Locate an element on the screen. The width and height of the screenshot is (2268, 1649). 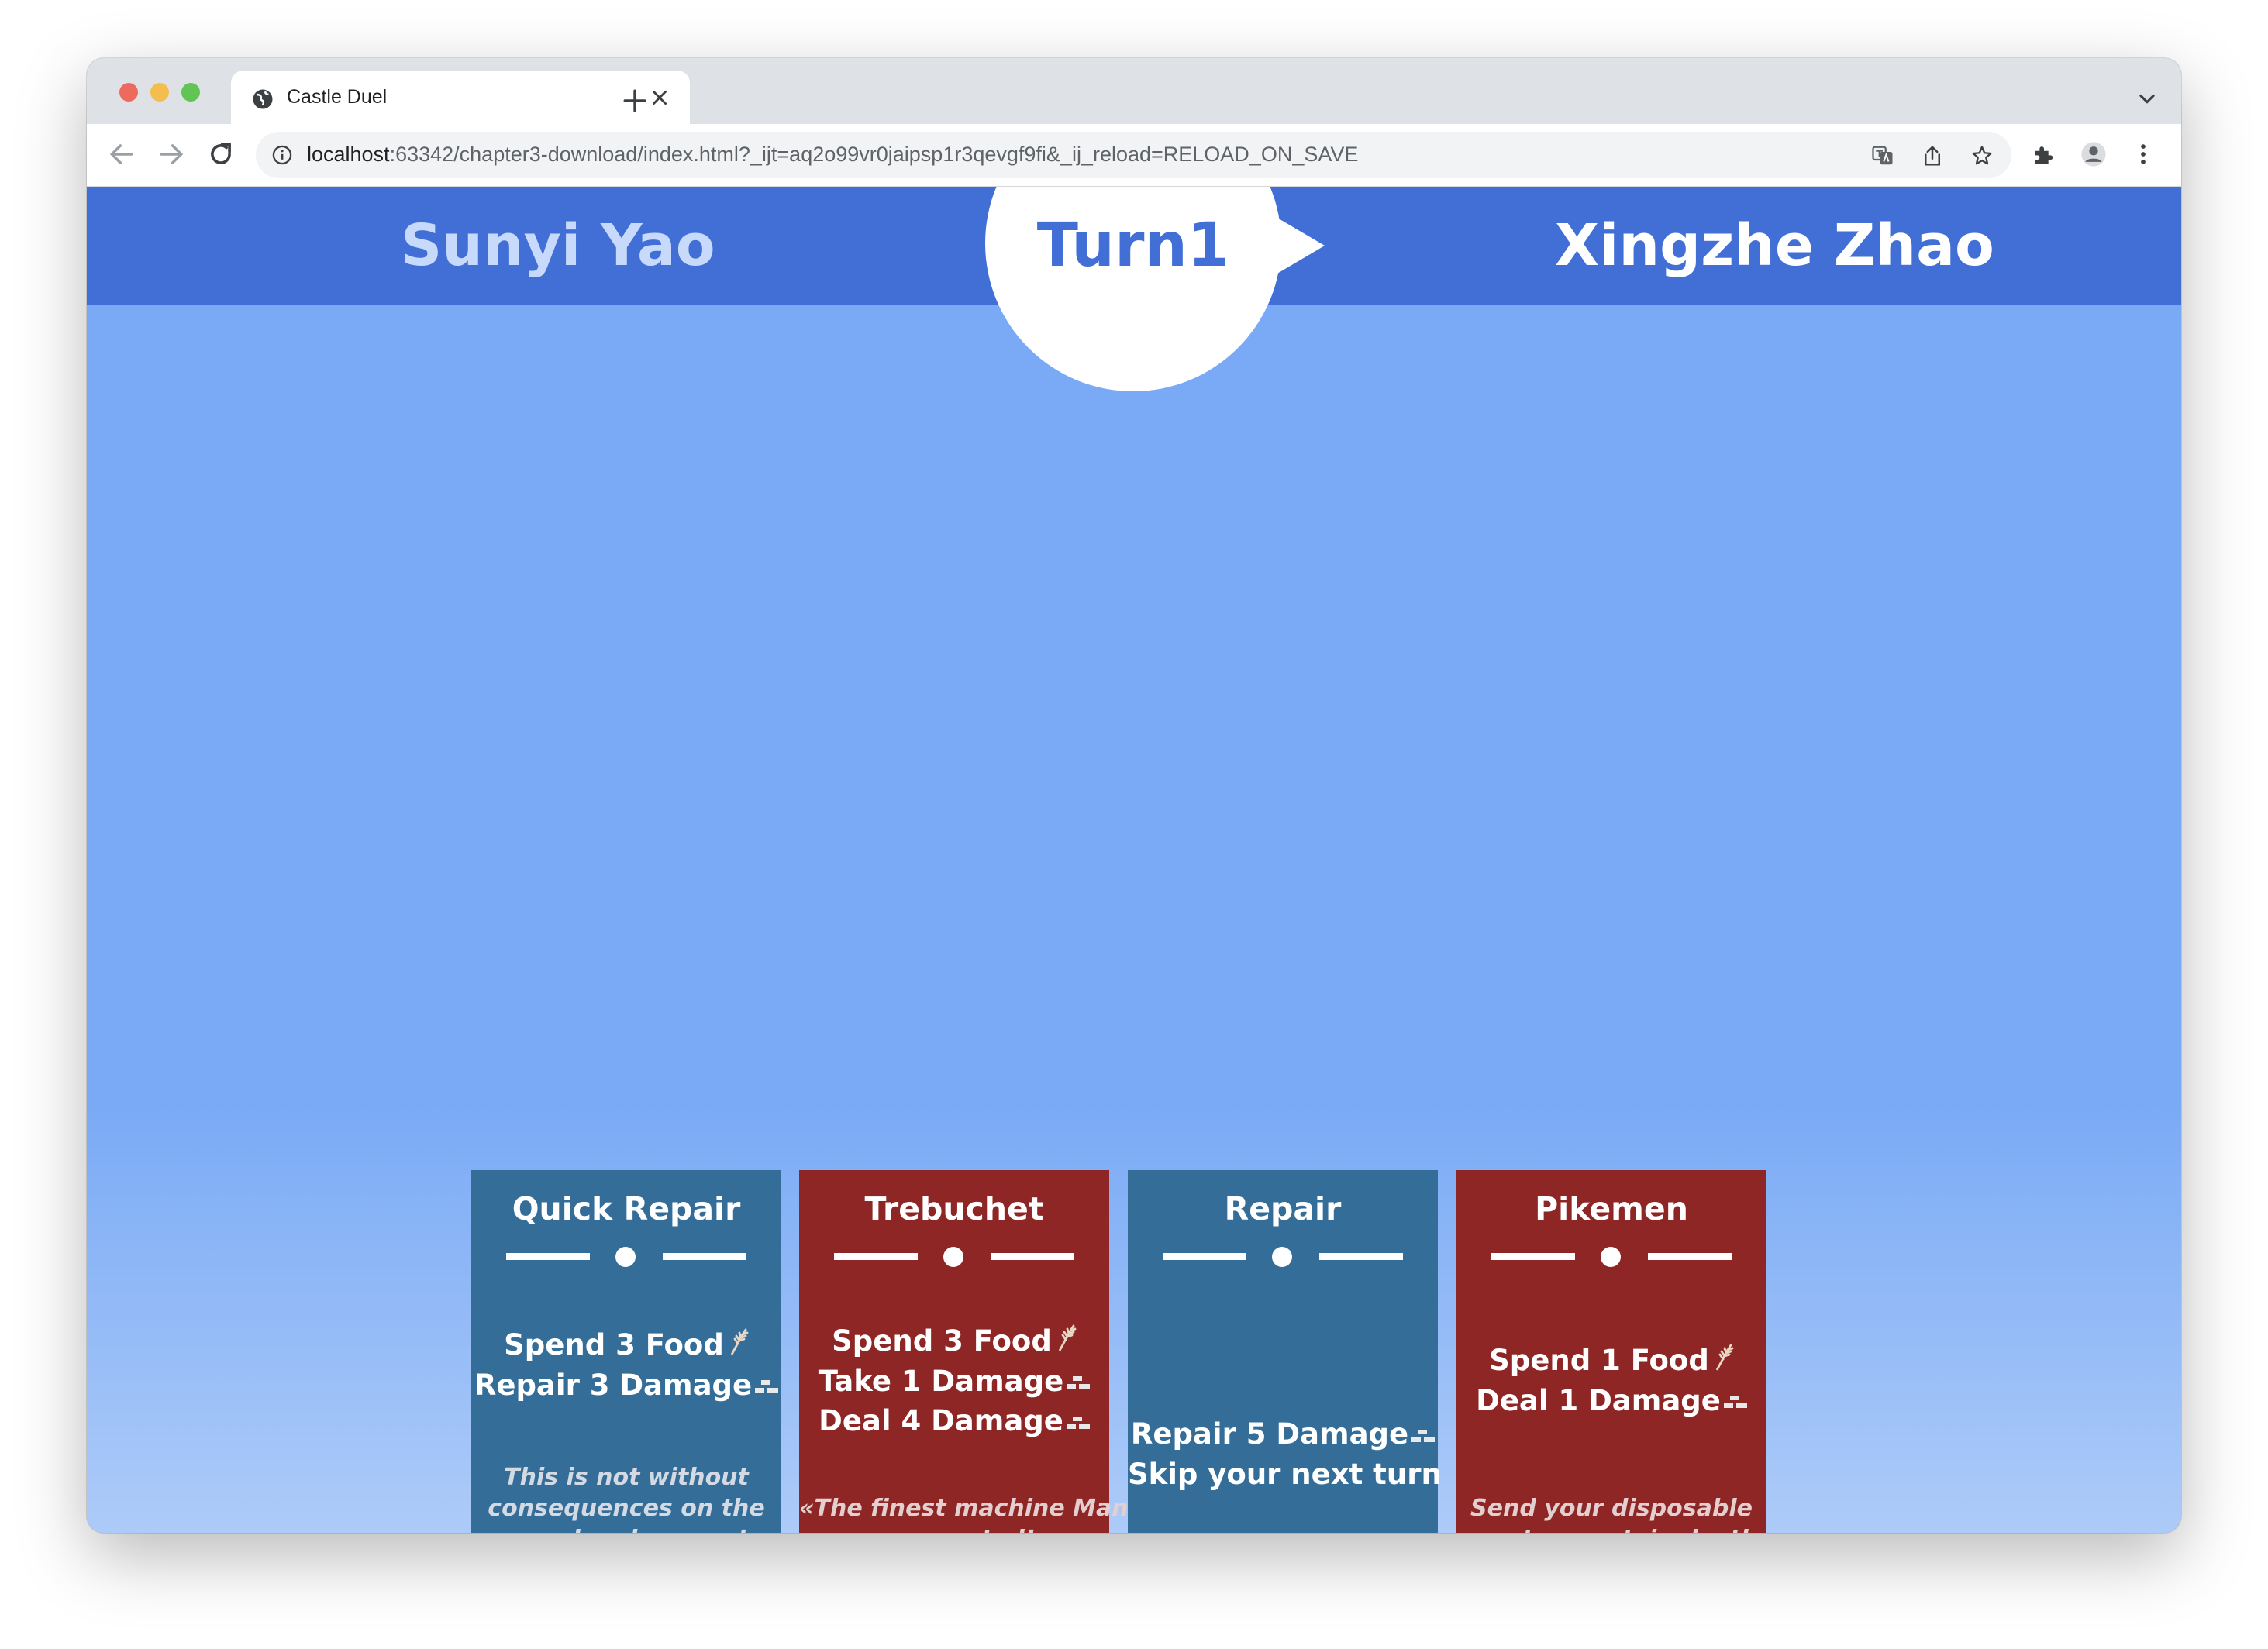
flavor-line: consequences on the is located at coordinates (626, 1508).